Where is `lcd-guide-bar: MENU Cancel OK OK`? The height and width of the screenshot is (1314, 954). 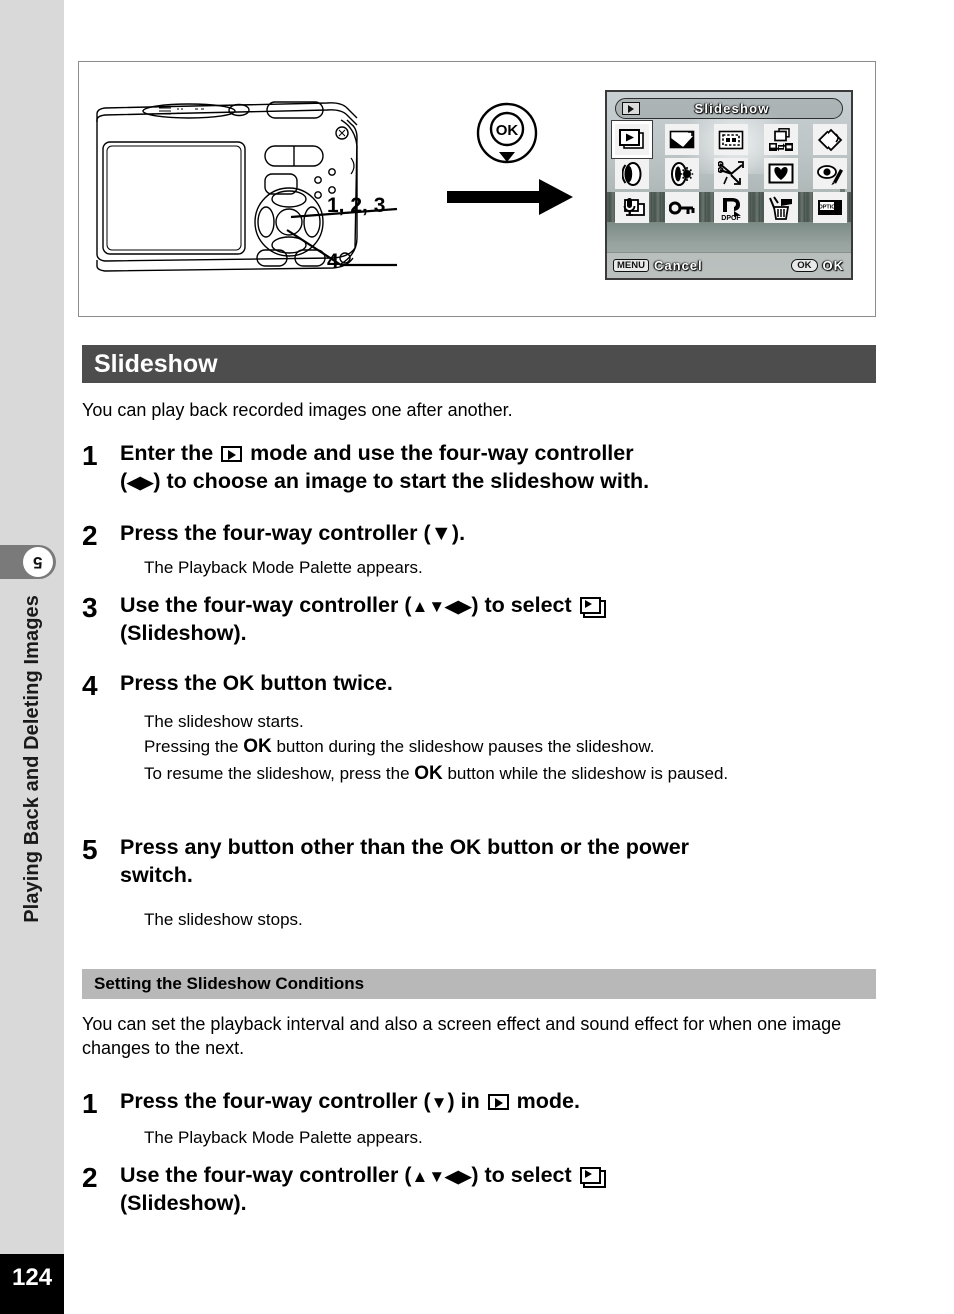
lcd-guide-bar: MENU Cancel OK OK is located at coordinates (729, 265).